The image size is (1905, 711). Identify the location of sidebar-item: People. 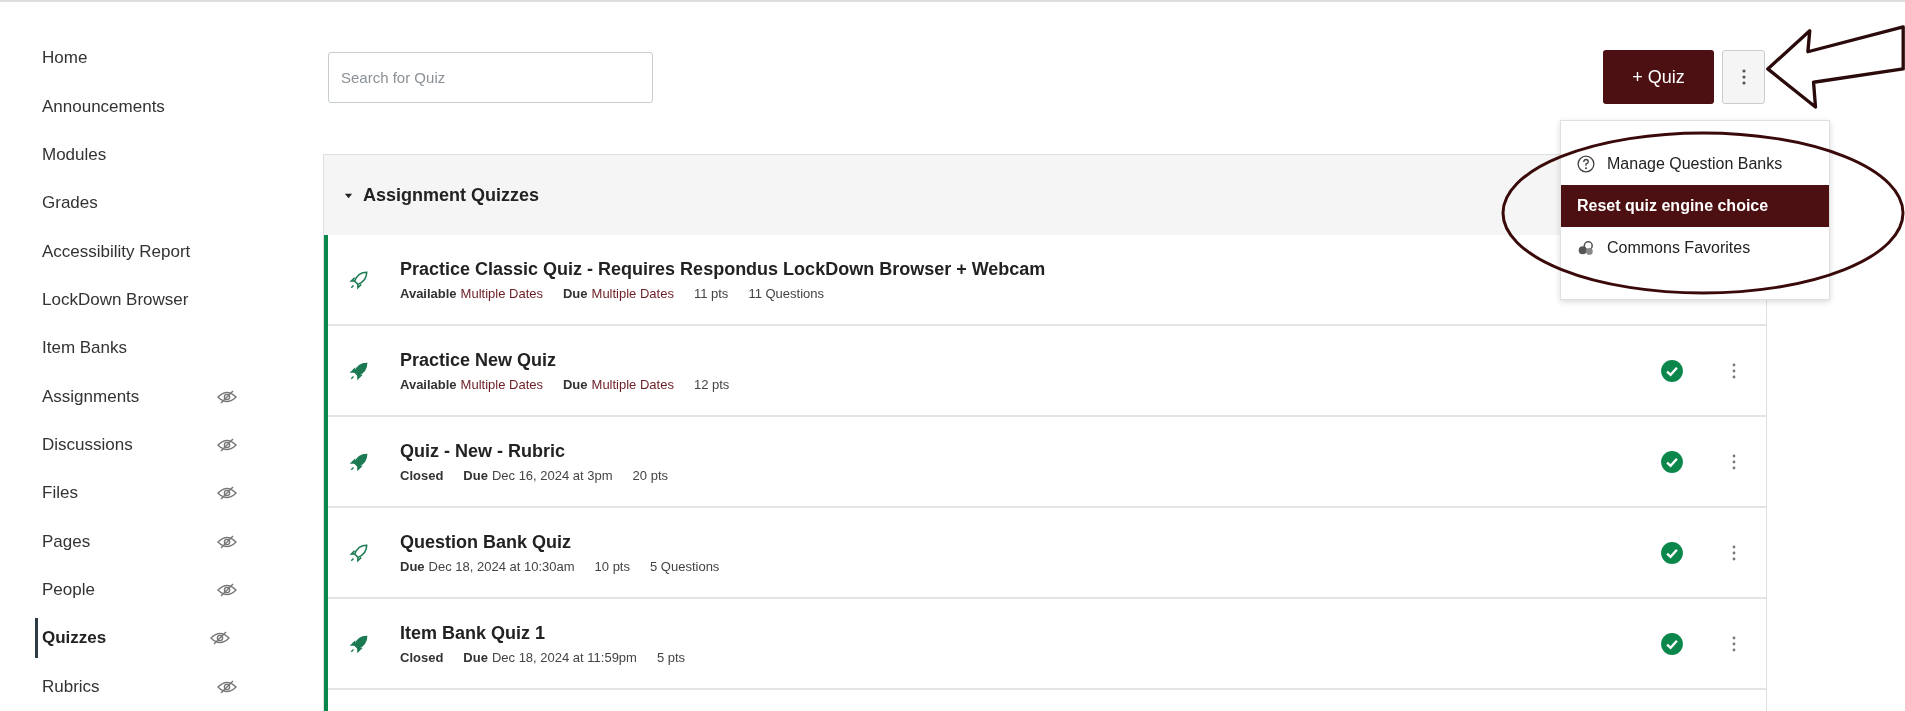
(139, 590).